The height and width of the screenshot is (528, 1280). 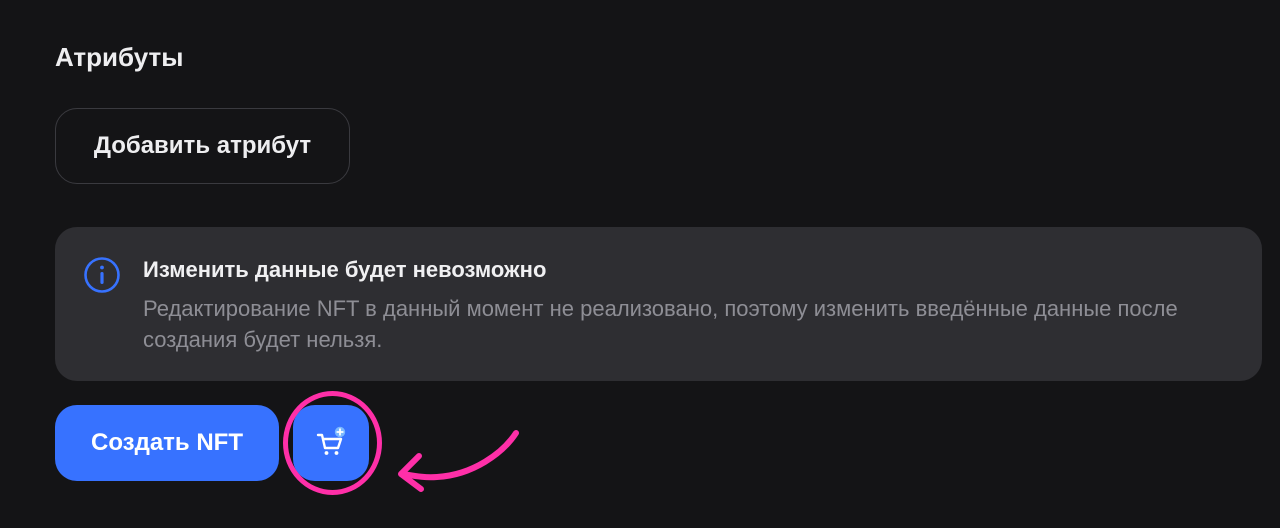 I want to click on pointer-arrow-annotation, so click(x=458, y=461).